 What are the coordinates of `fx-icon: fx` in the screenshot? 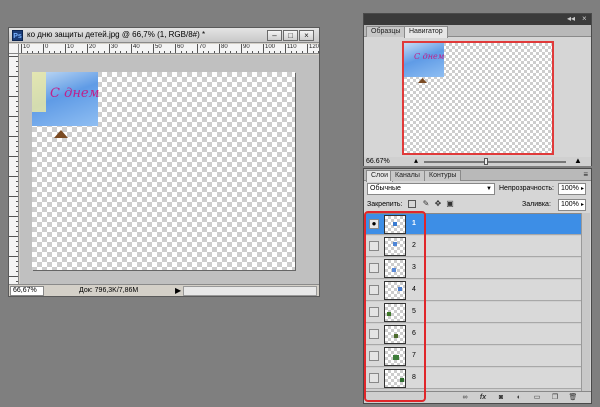 It's located at (483, 398).